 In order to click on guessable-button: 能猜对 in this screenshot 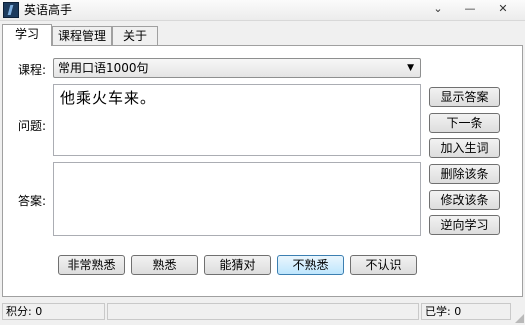, I will do `click(237, 265)`.